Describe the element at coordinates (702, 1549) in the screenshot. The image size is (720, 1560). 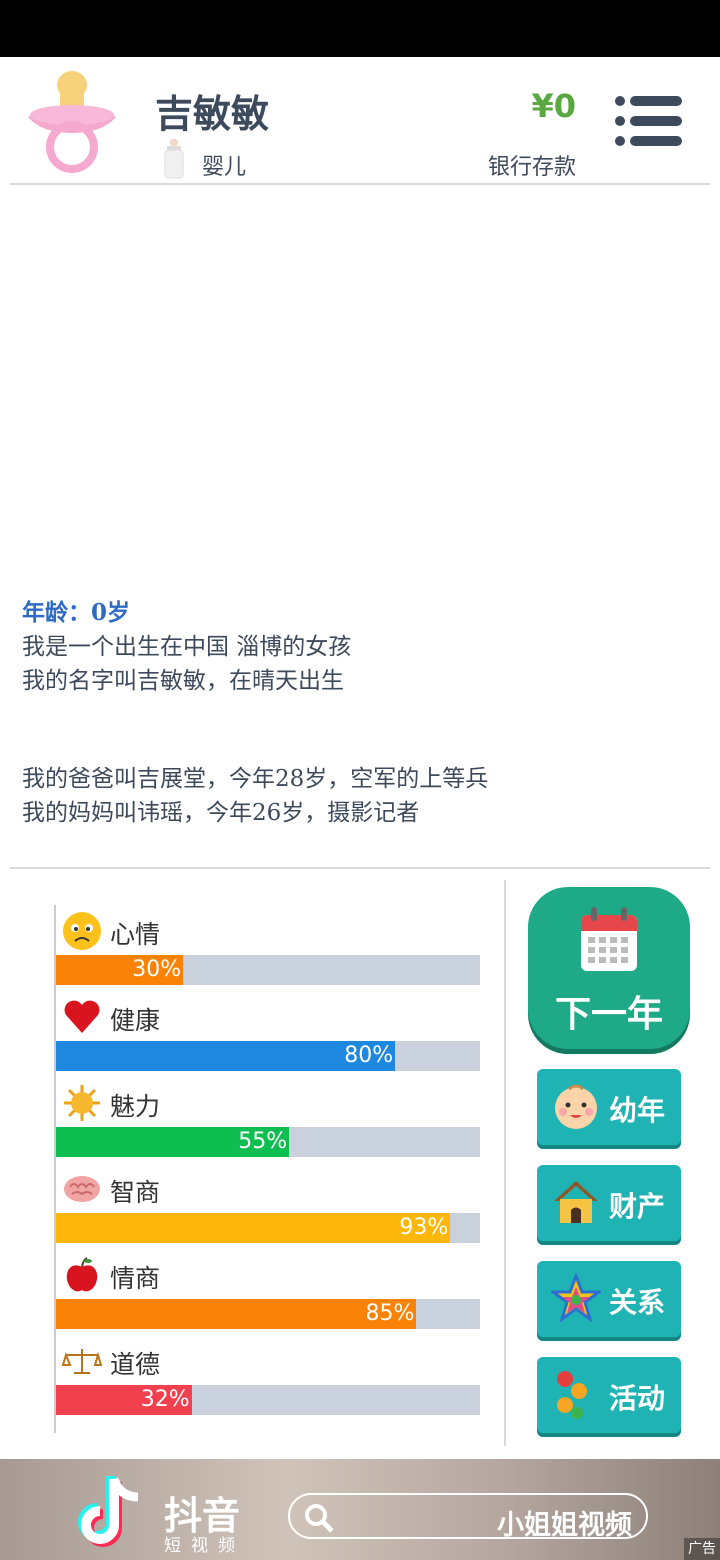
I see `ad-label: 广告` at that location.